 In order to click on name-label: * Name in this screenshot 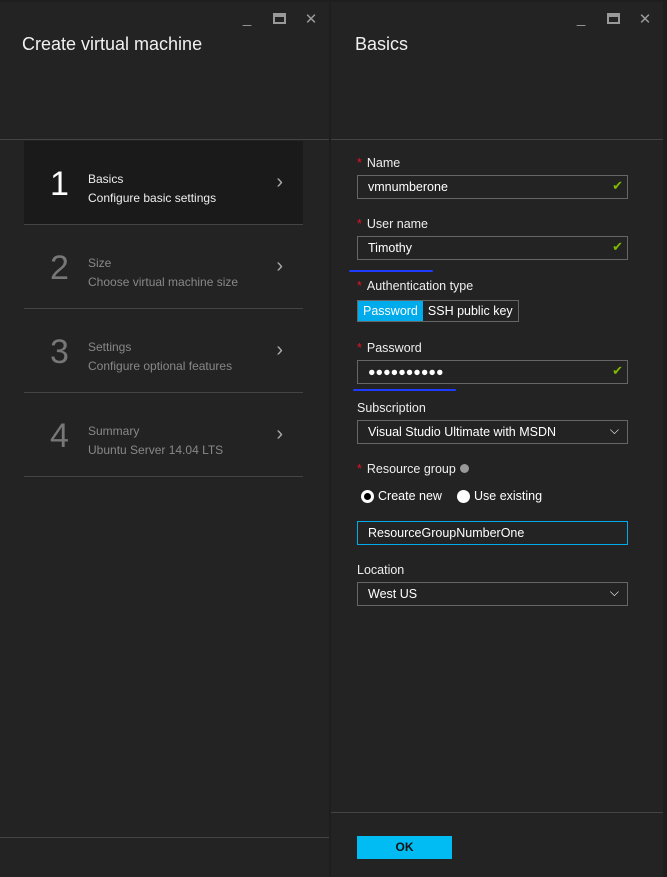, I will do `click(379, 163)`.